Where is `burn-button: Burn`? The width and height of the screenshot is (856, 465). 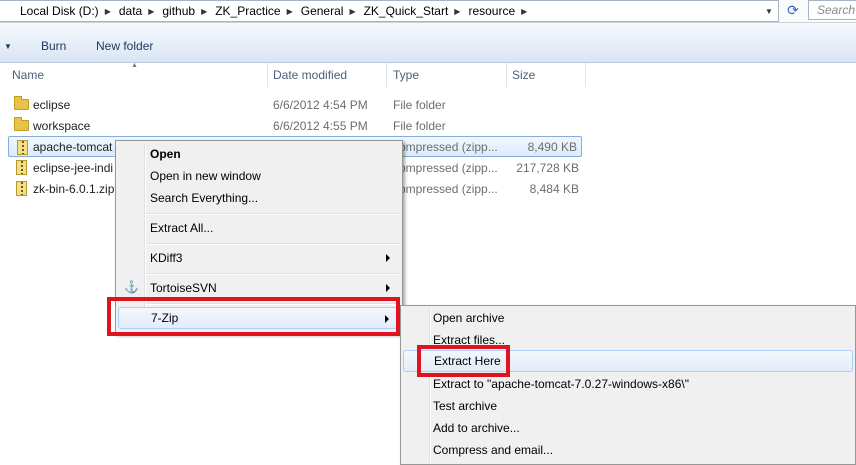 burn-button: Burn is located at coordinates (53, 46).